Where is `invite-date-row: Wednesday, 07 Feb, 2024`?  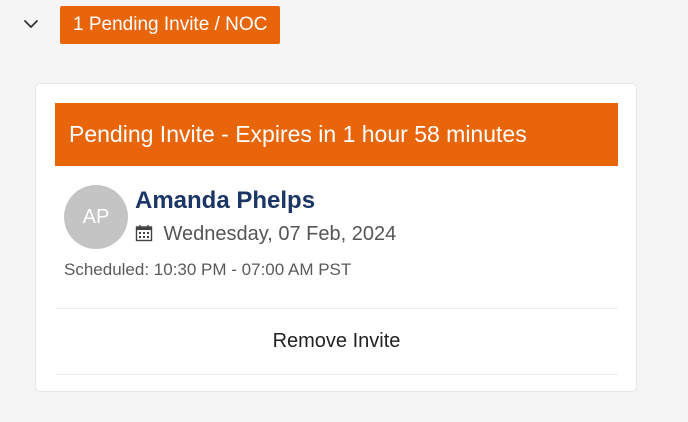
invite-date-row: Wednesday, 07 Feb, 2024 is located at coordinates (265, 235).